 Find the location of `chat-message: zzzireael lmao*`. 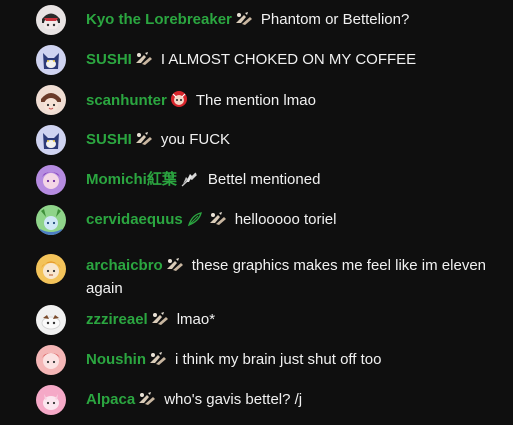

chat-message: zzzireael lmao* is located at coordinates (264, 320).